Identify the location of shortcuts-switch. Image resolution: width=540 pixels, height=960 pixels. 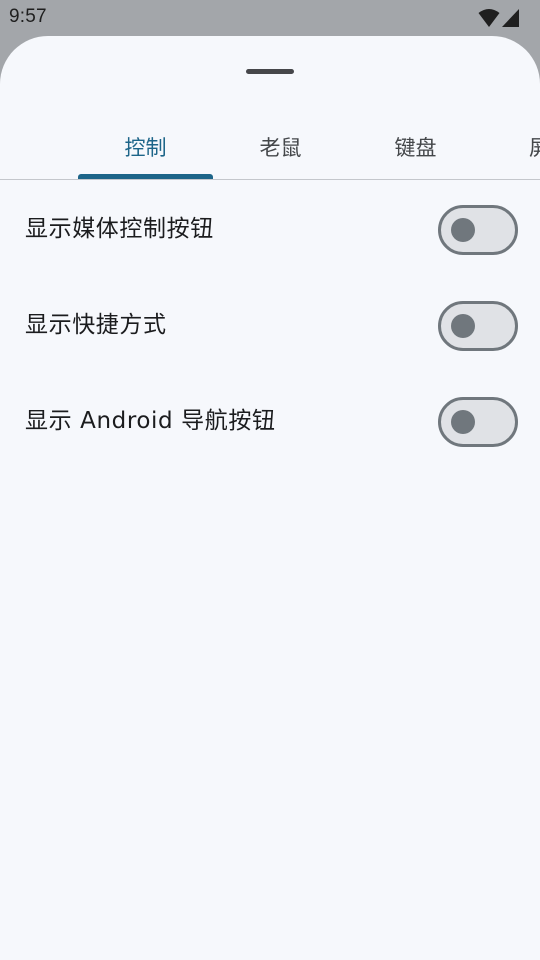
(478, 326).